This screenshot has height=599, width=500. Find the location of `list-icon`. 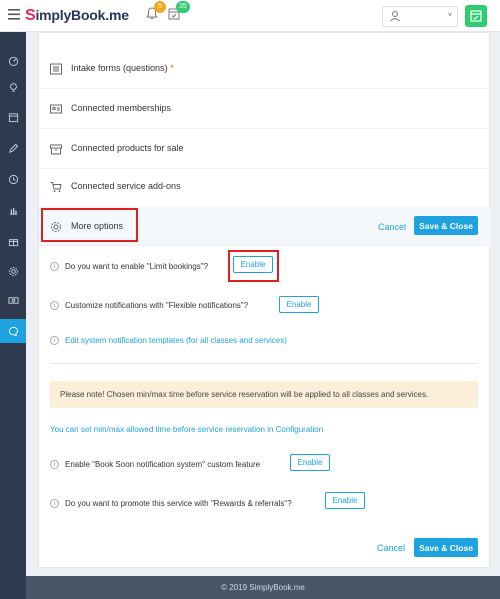

list-icon is located at coordinates (56, 69).